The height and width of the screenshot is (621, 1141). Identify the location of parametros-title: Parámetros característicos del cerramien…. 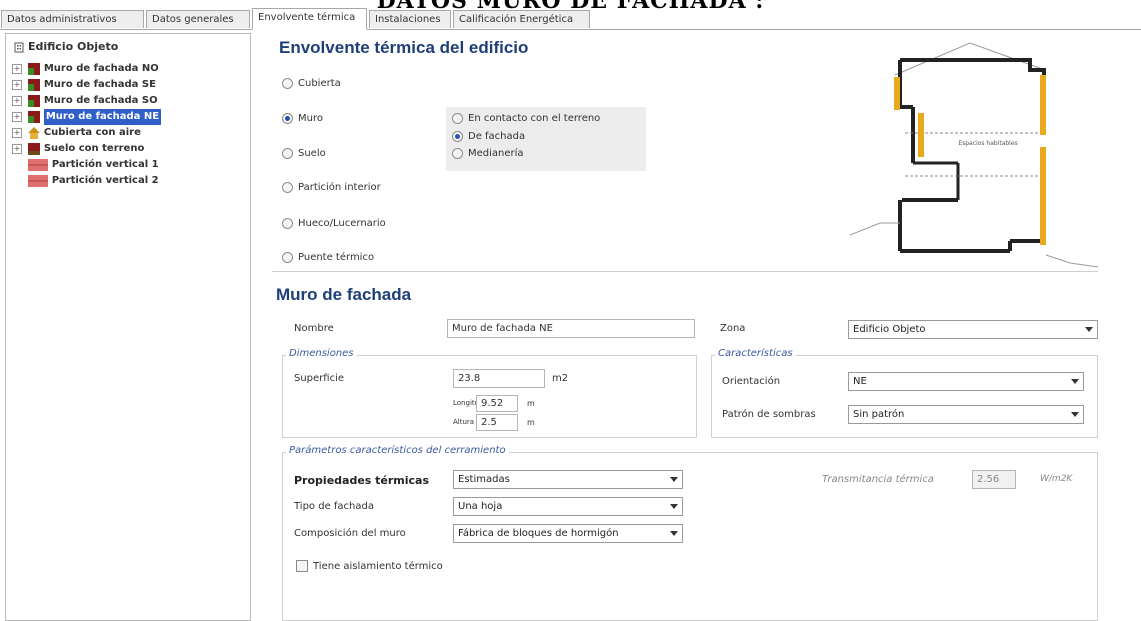
(397, 450).